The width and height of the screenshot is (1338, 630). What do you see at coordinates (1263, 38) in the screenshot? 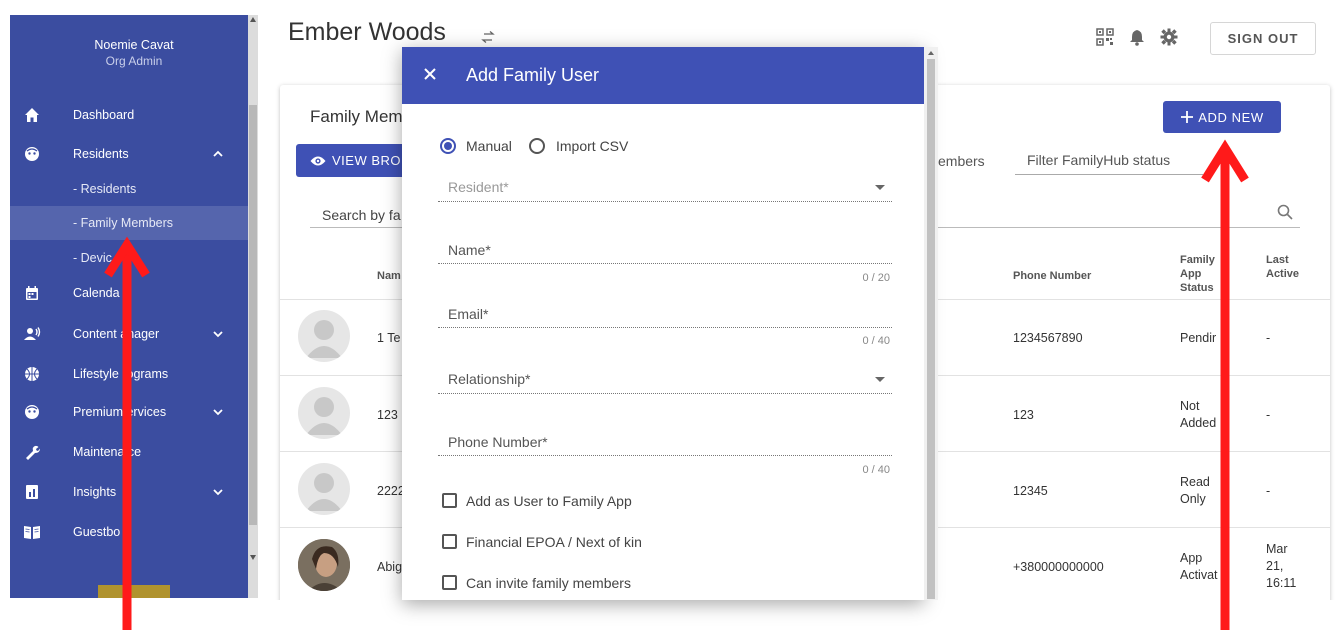
I see `sign-out-button: SIGN OUT` at bounding box center [1263, 38].